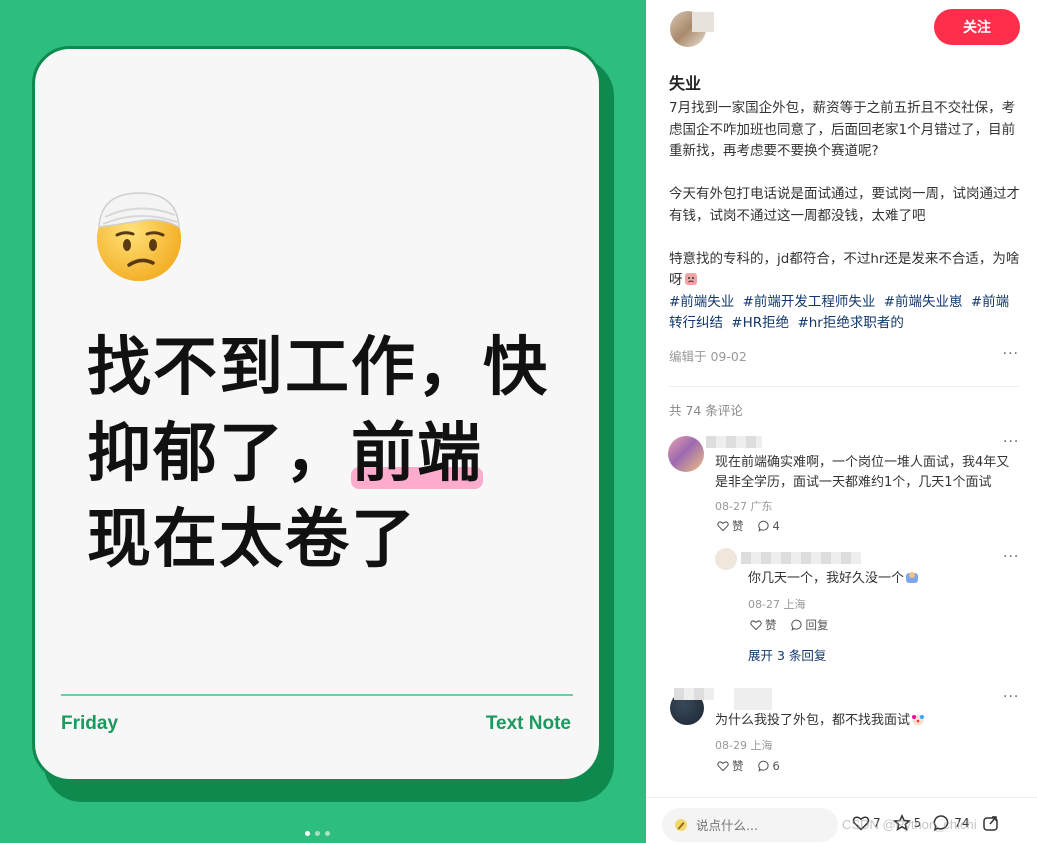  I want to click on collect-button: 5, so click(907, 823).